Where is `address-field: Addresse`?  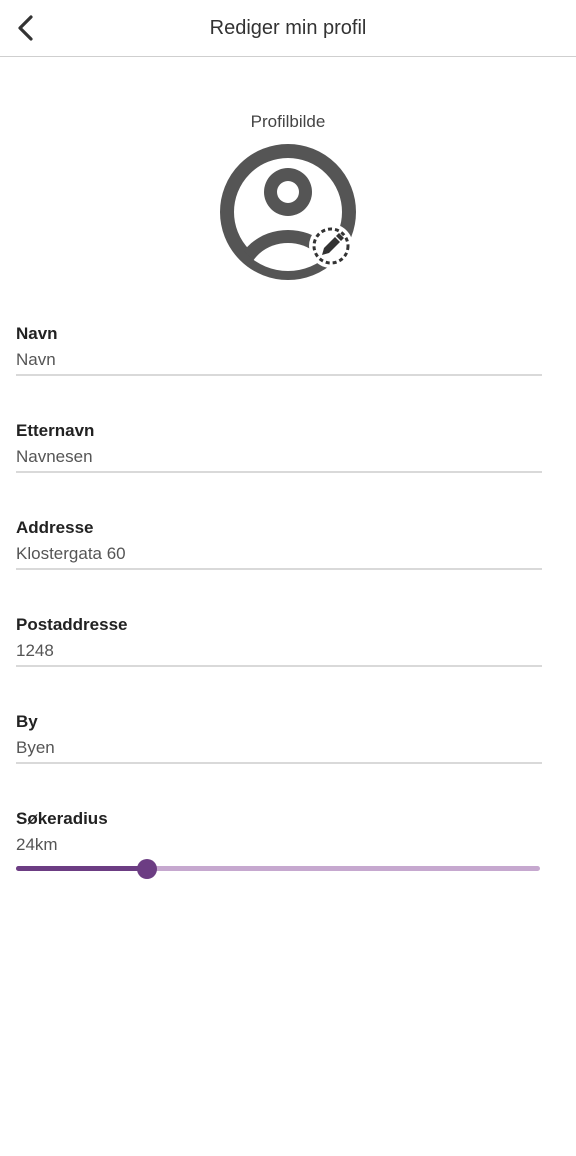
address-field: Addresse is located at coordinates (279, 543).